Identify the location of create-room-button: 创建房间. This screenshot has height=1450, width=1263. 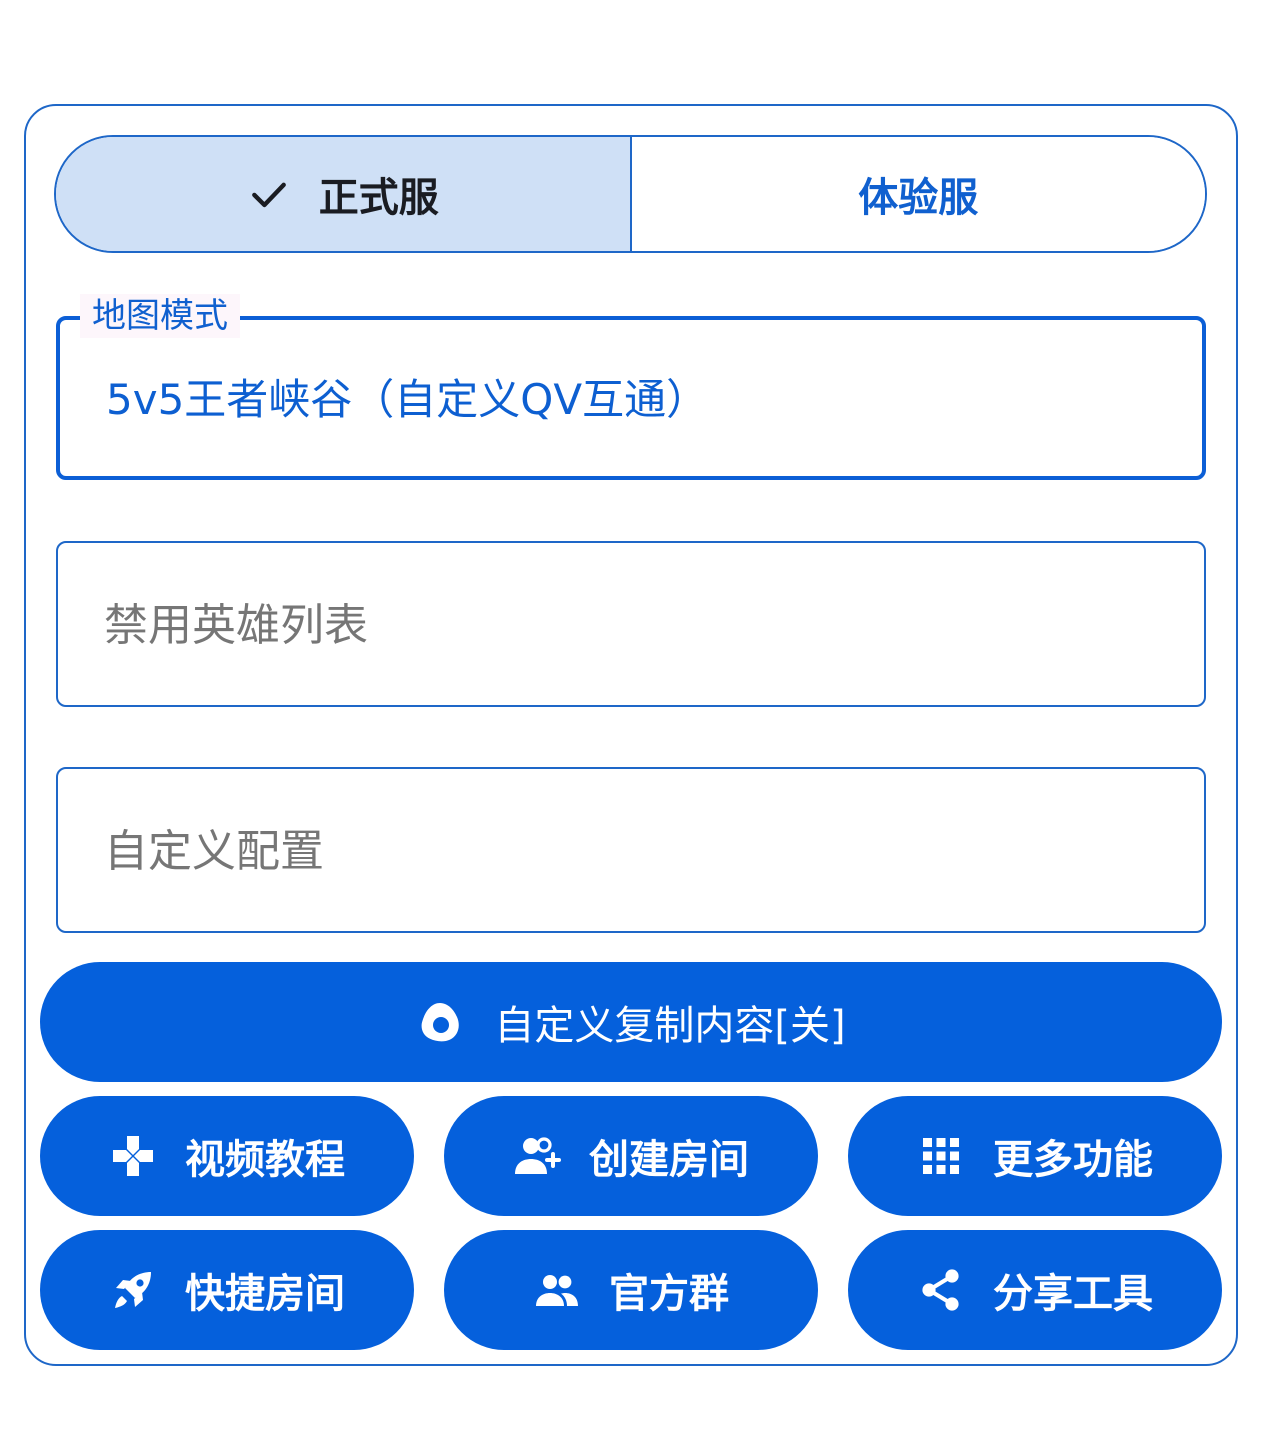
(631, 1156).